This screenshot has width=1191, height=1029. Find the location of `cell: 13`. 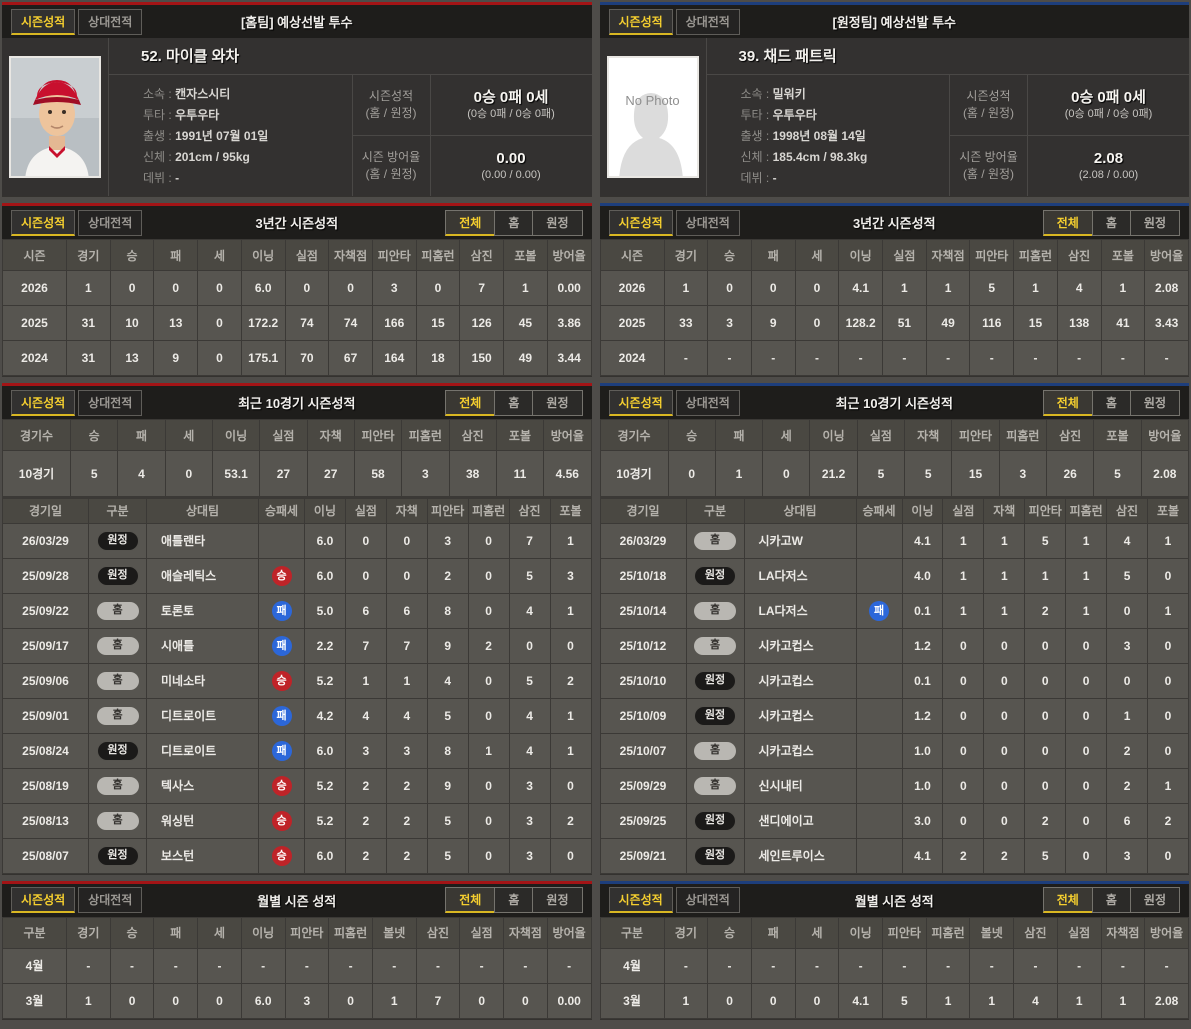

cell: 13 is located at coordinates (176, 323).